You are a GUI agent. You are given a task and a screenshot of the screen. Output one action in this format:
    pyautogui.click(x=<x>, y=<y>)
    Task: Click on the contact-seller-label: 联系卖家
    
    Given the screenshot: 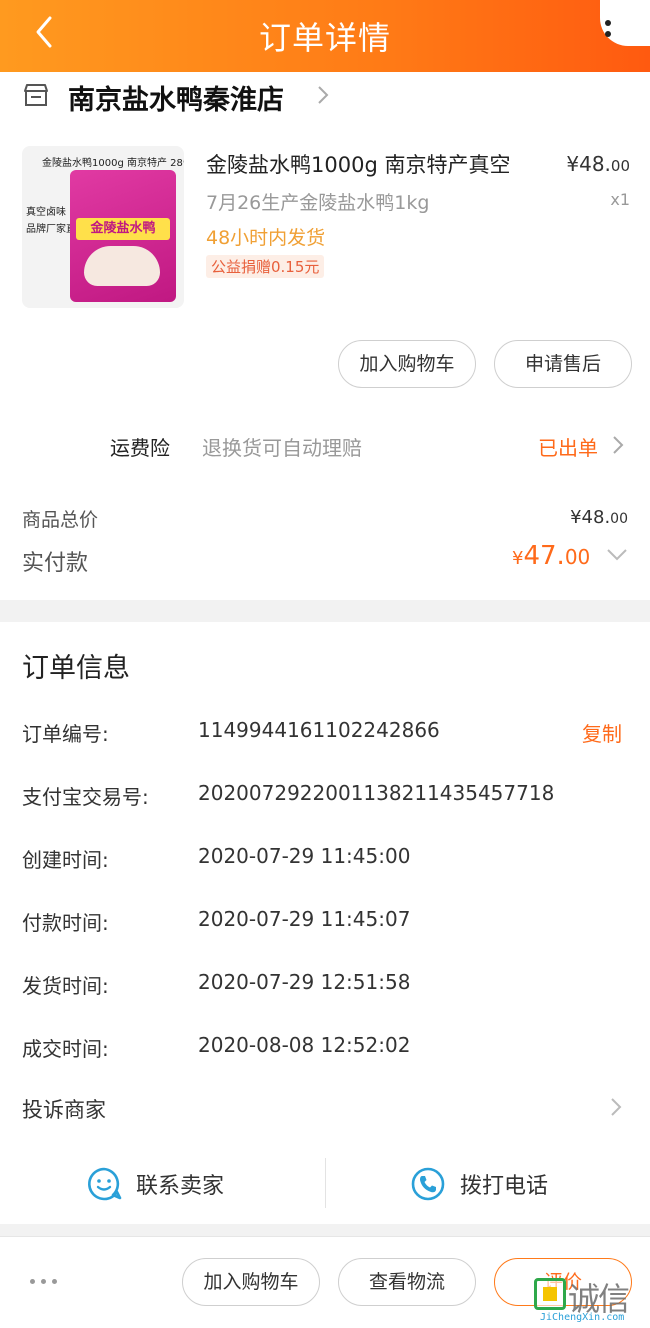 What is the action you would take?
    pyautogui.click(x=180, y=1186)
    